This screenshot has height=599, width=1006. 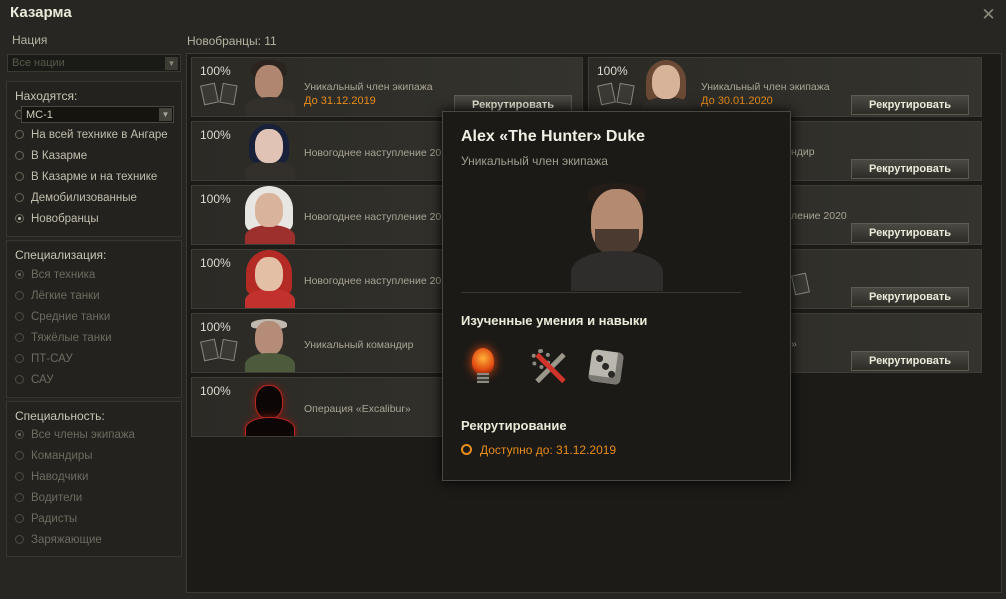 What do you see at coordinates (553, 136) in the screenshot?
I see `tooltip-name: Alex «The Hunter» Duke` at bounding box center [553, 136].